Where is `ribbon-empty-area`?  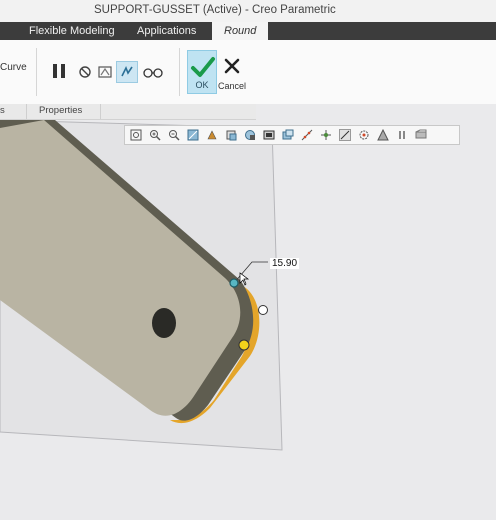
ribbon-empty-area is located at coordinates (376, 72).